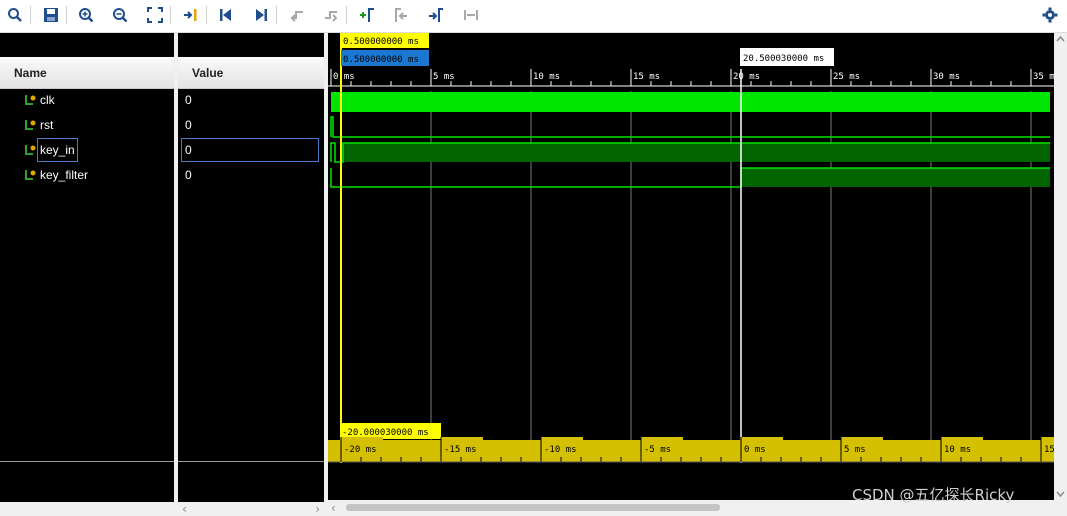 This screenshot has width=1067, height=516. I want to click on relative-ruler-tick-label: -10 ms, so click(560, 450).